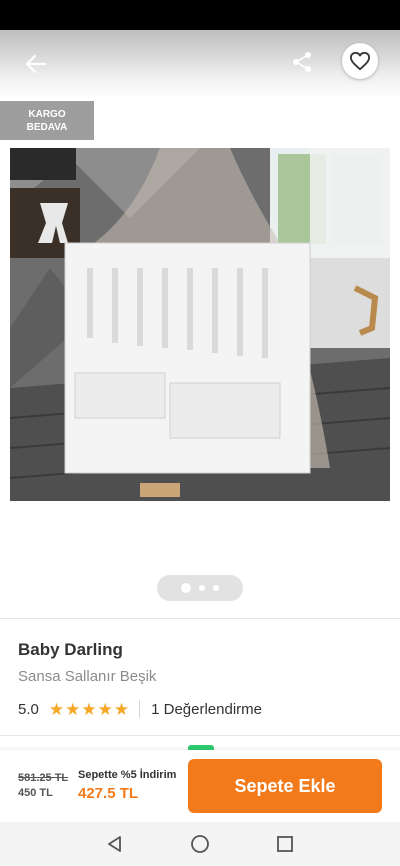 The width and height of the screenshot is (400, 866). I want to click on rating-separator, so click(140, 709).